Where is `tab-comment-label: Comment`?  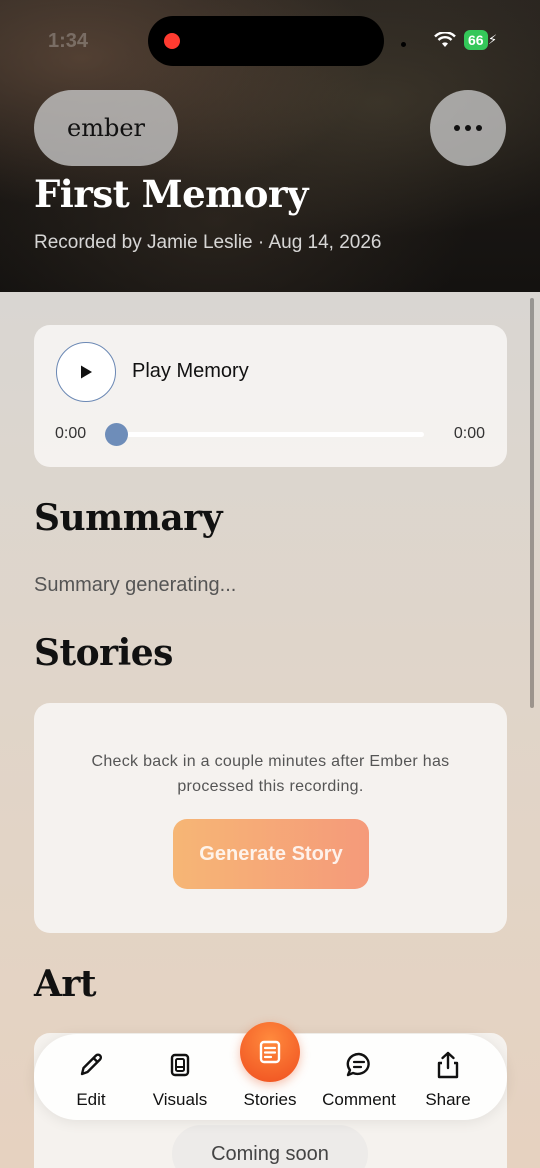 tab-comment-label: Comment is located at coordinates (359, 1099).